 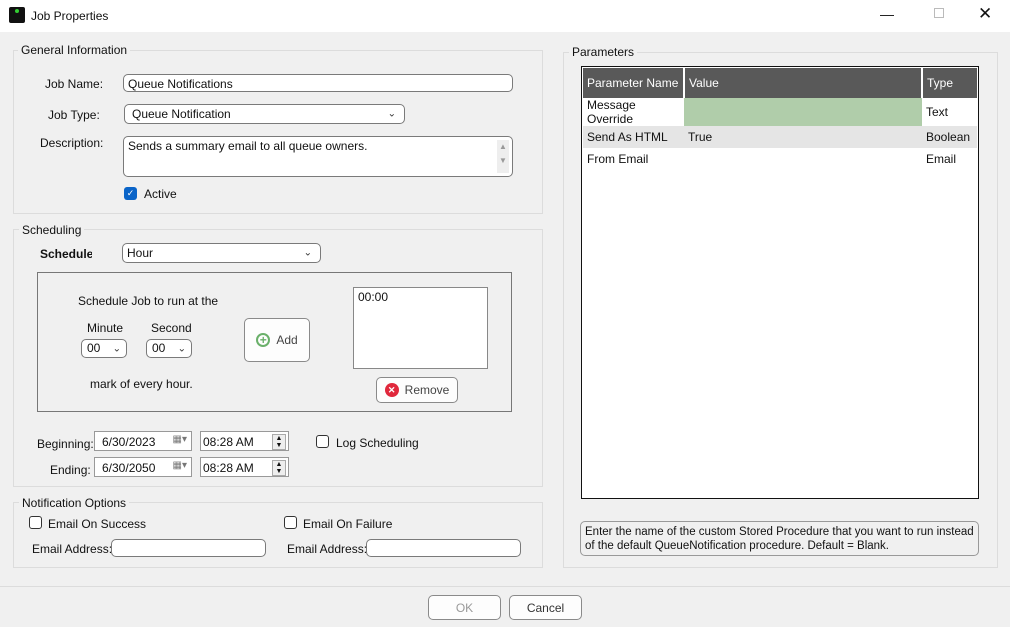 What do you see at coordinates (130, 193) in the screenshot?
I see `active-checkbox: ✓` at bounding box center [130, 193].